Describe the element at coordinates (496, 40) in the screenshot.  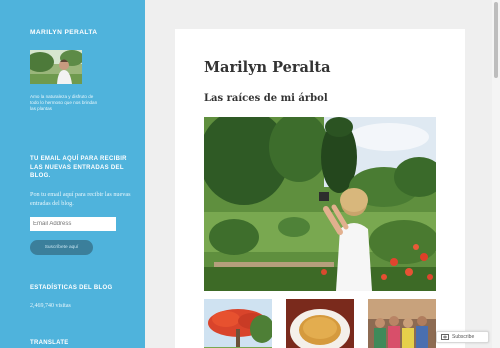
I see `scrollbar-thumb` at that location.